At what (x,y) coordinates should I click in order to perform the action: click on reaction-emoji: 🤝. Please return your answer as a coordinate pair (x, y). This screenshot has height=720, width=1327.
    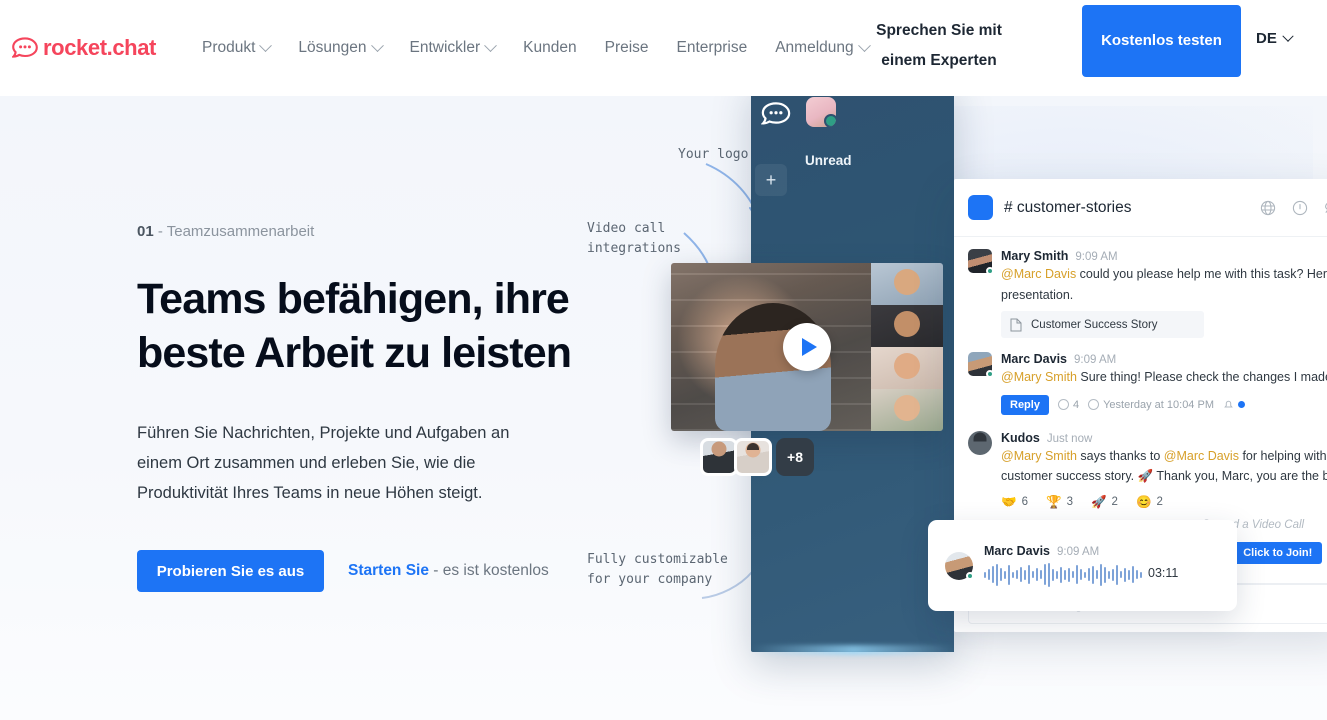
    Looking at the image, I should click on (1009, 501).